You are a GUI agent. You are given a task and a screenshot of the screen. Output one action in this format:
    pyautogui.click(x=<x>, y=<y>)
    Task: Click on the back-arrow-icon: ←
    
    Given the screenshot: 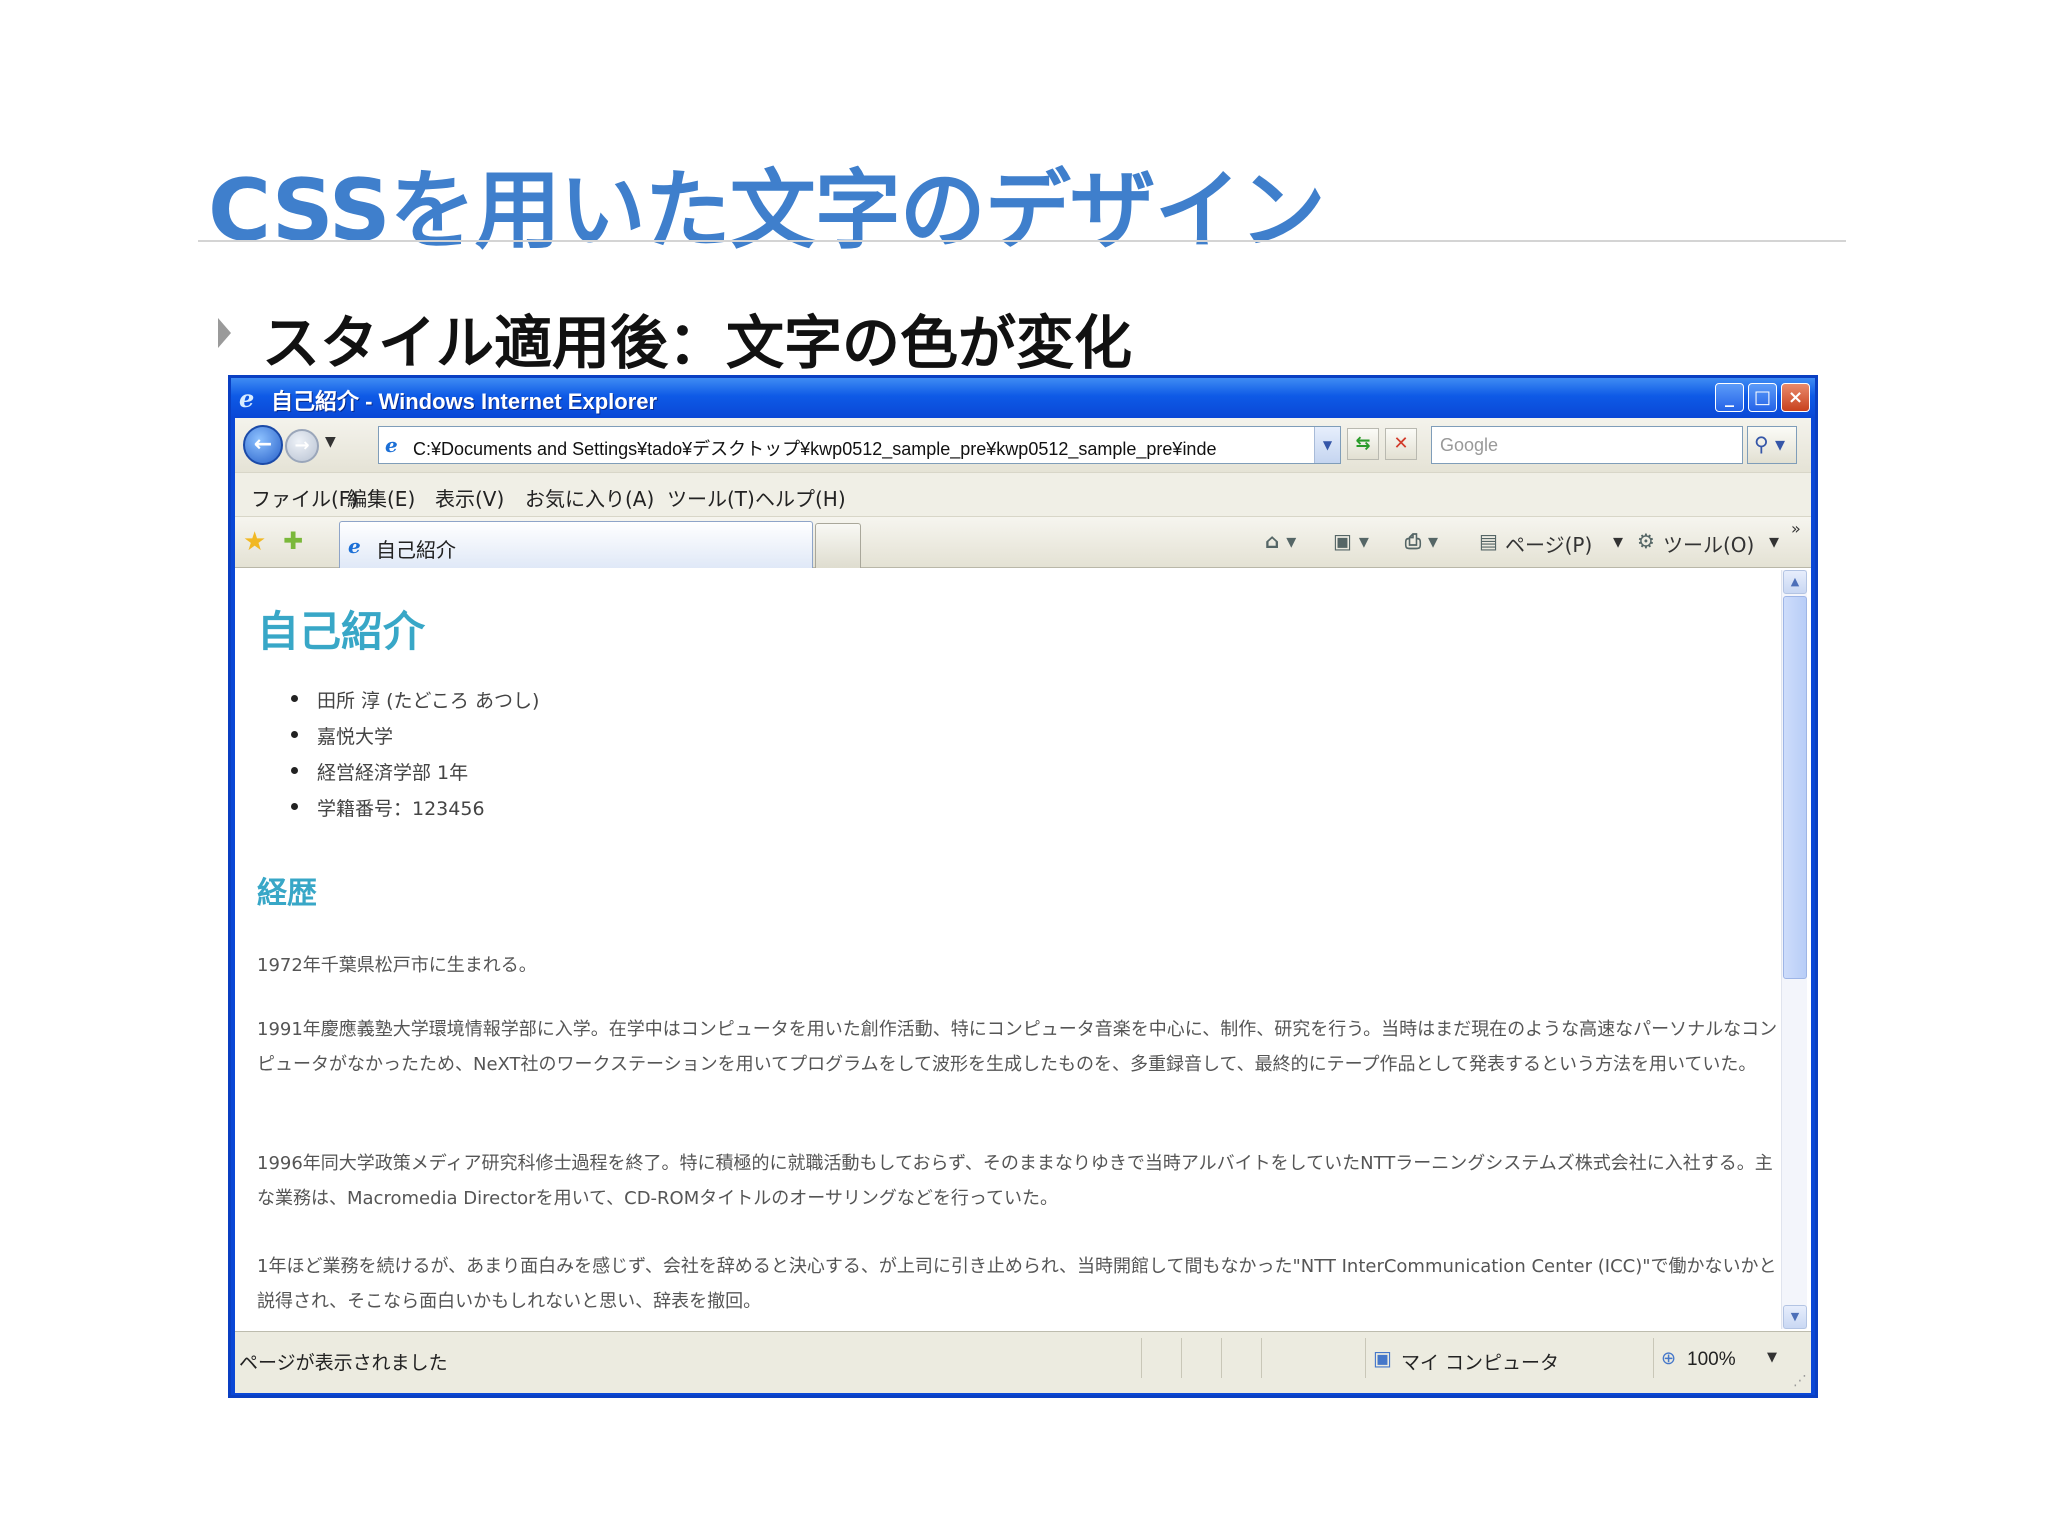 What is the action you would take?
    pyautogui.click(x=263, y=445)
    